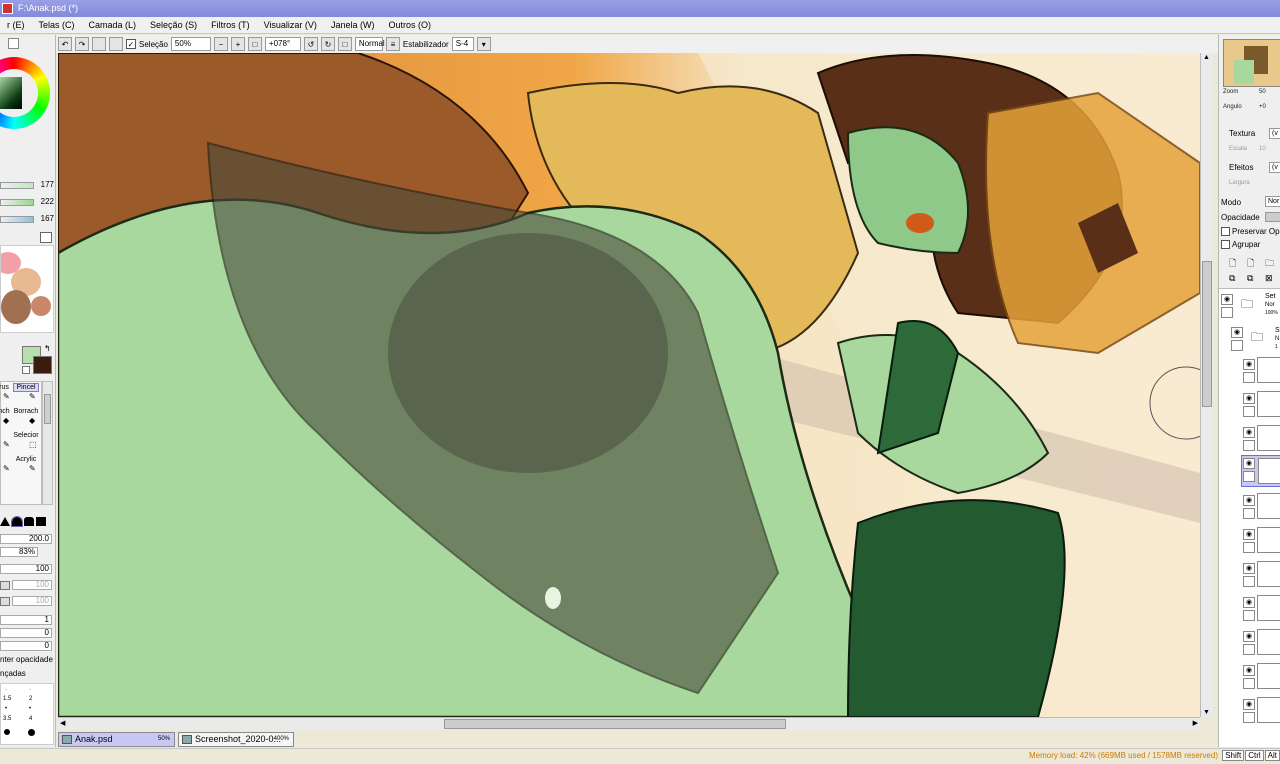  I want to click on scroll-down-icon: ▼, so click(1206, 712).